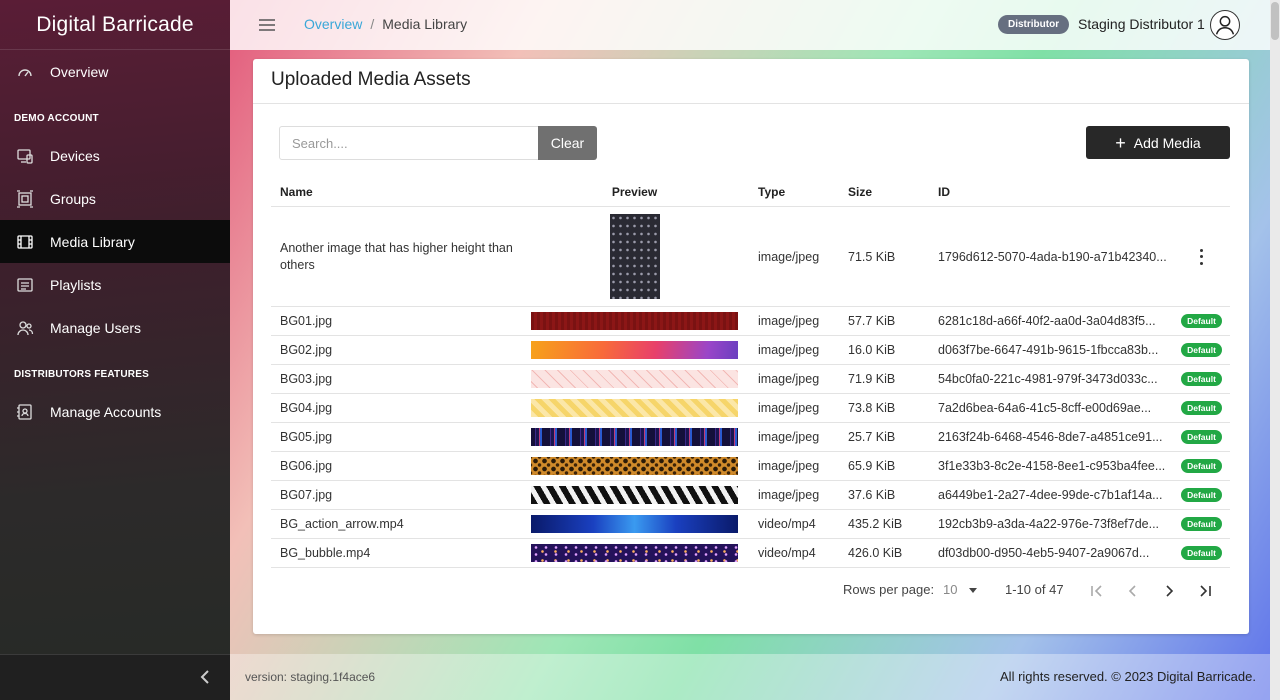 Image resolution: width=1280 pixels, height=700 pixels. I want to click on breadcrumb: Overview / Media Library, so click(385, 24).